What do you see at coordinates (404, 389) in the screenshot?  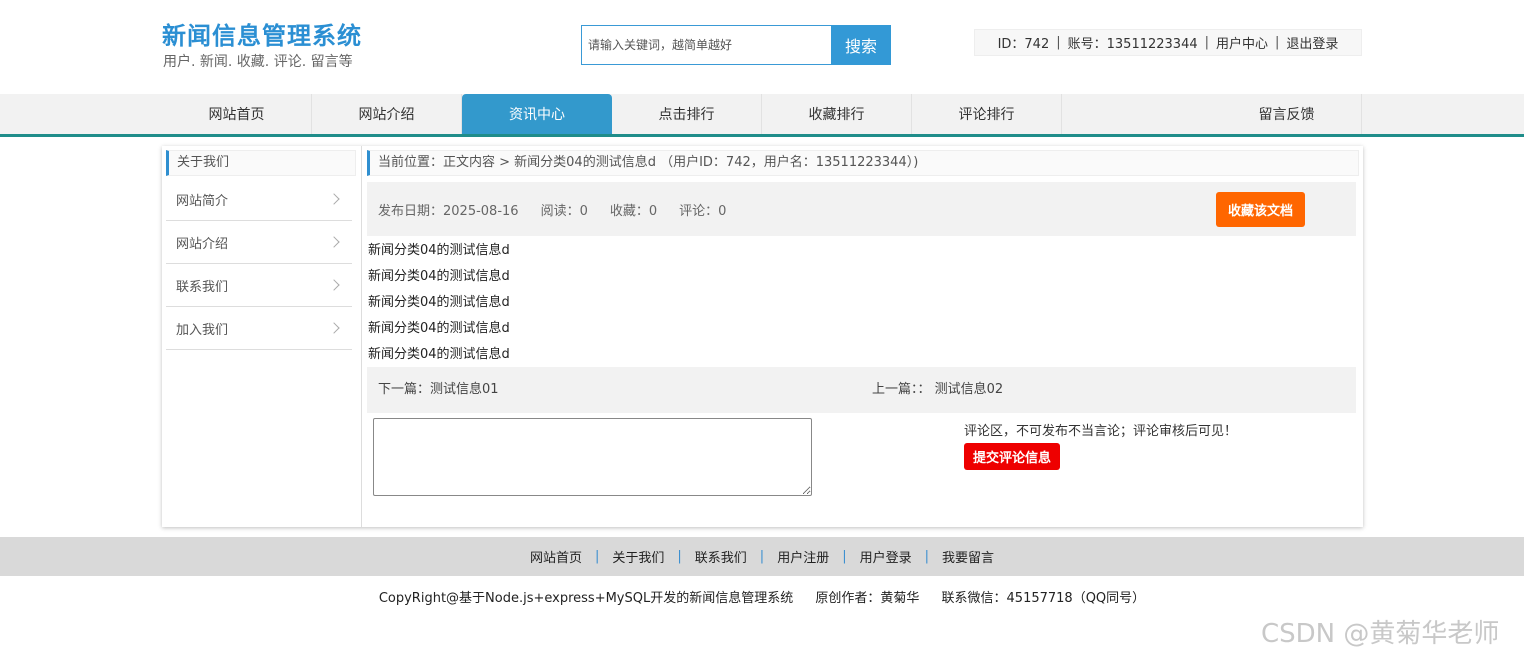 I see `next-article-label: 下一篇：` at bounding box center [404, 389].